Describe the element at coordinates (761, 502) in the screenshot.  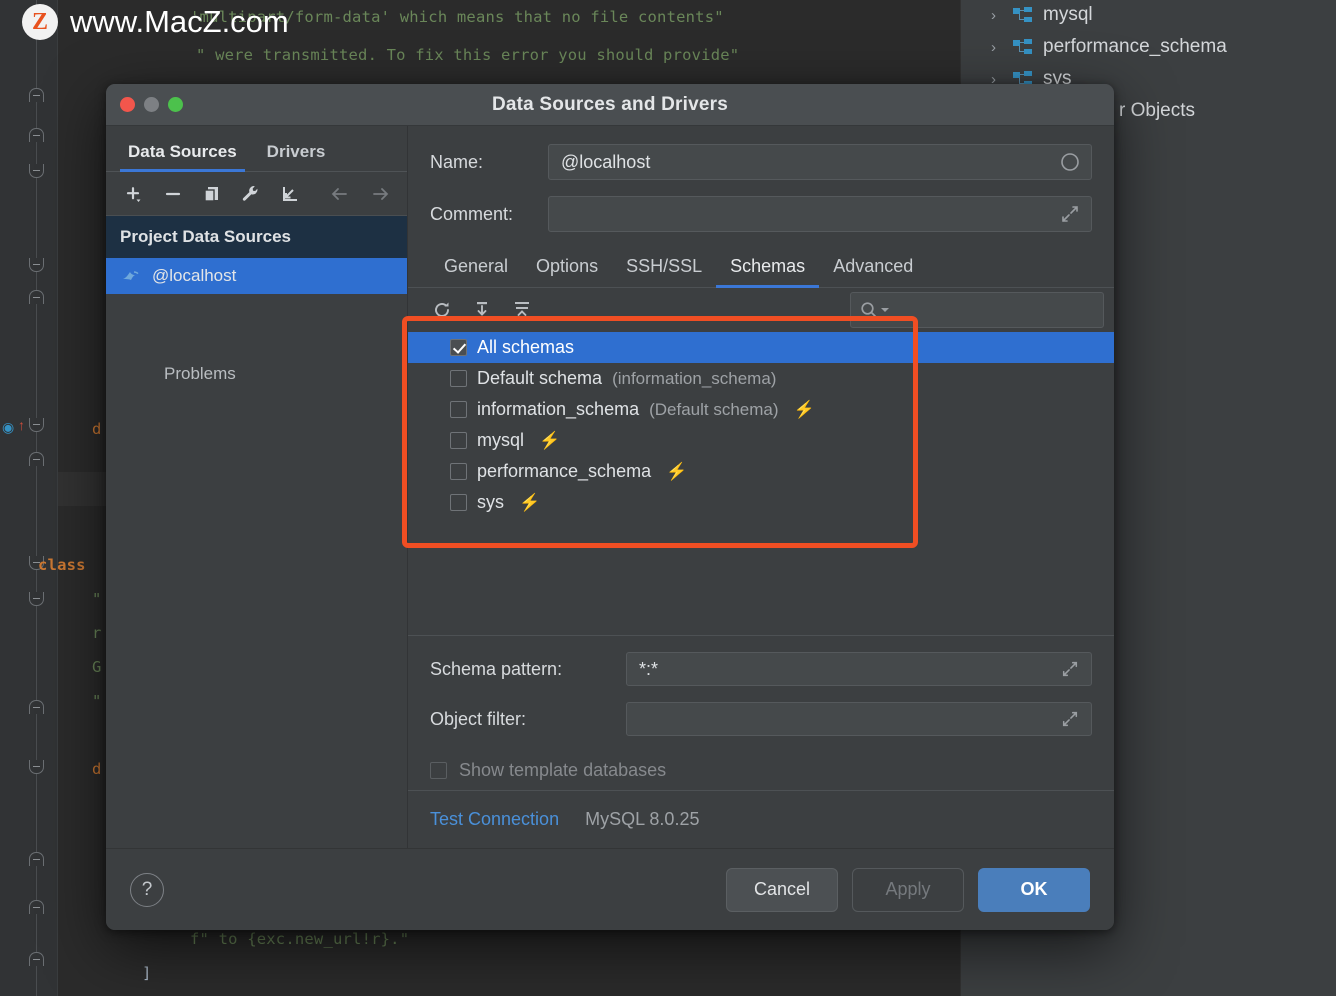
I see `schema-row-sys: sys ⚡` at that location.